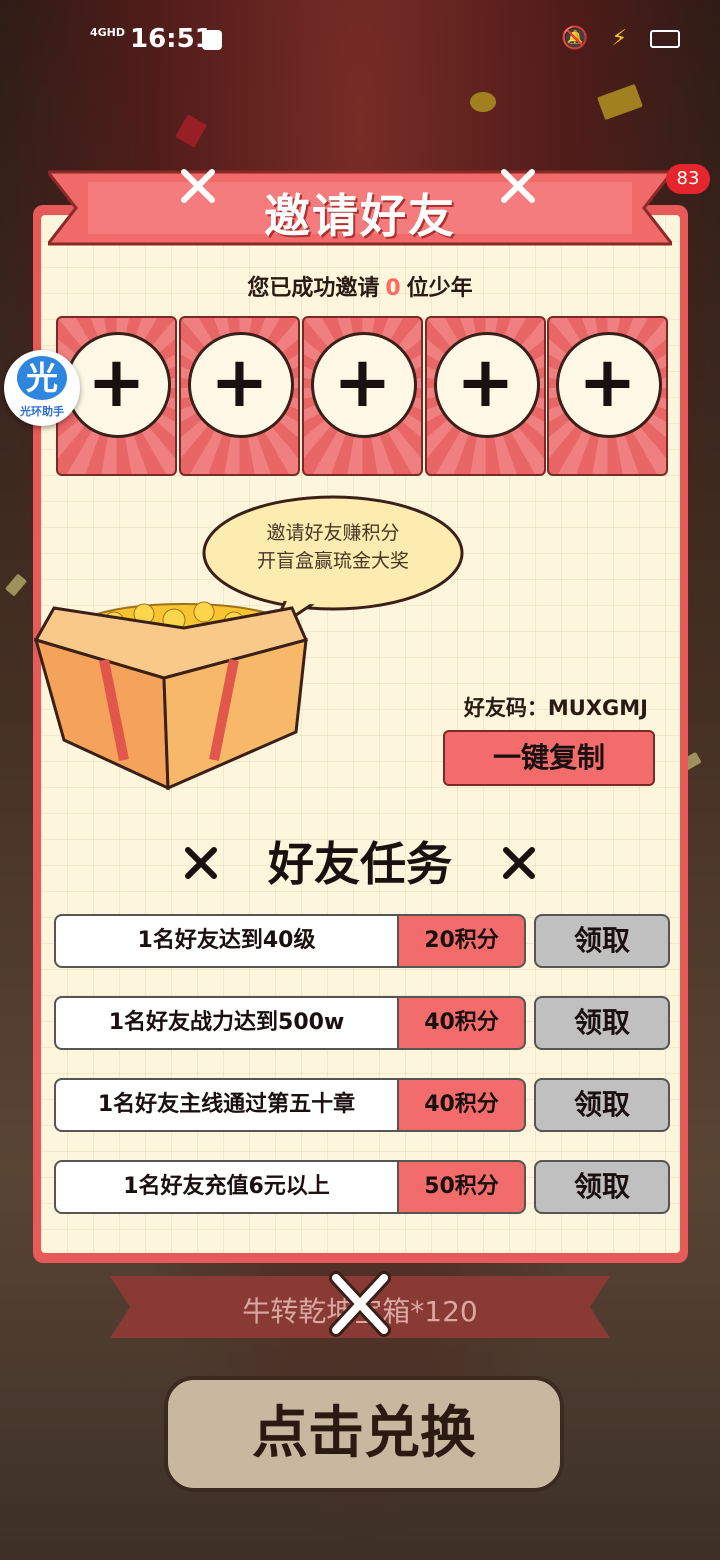  What do you see at coordinates (178, 680) in the screenshot?
I see `treasure-box-illustration` at bounding box center [178, 680].